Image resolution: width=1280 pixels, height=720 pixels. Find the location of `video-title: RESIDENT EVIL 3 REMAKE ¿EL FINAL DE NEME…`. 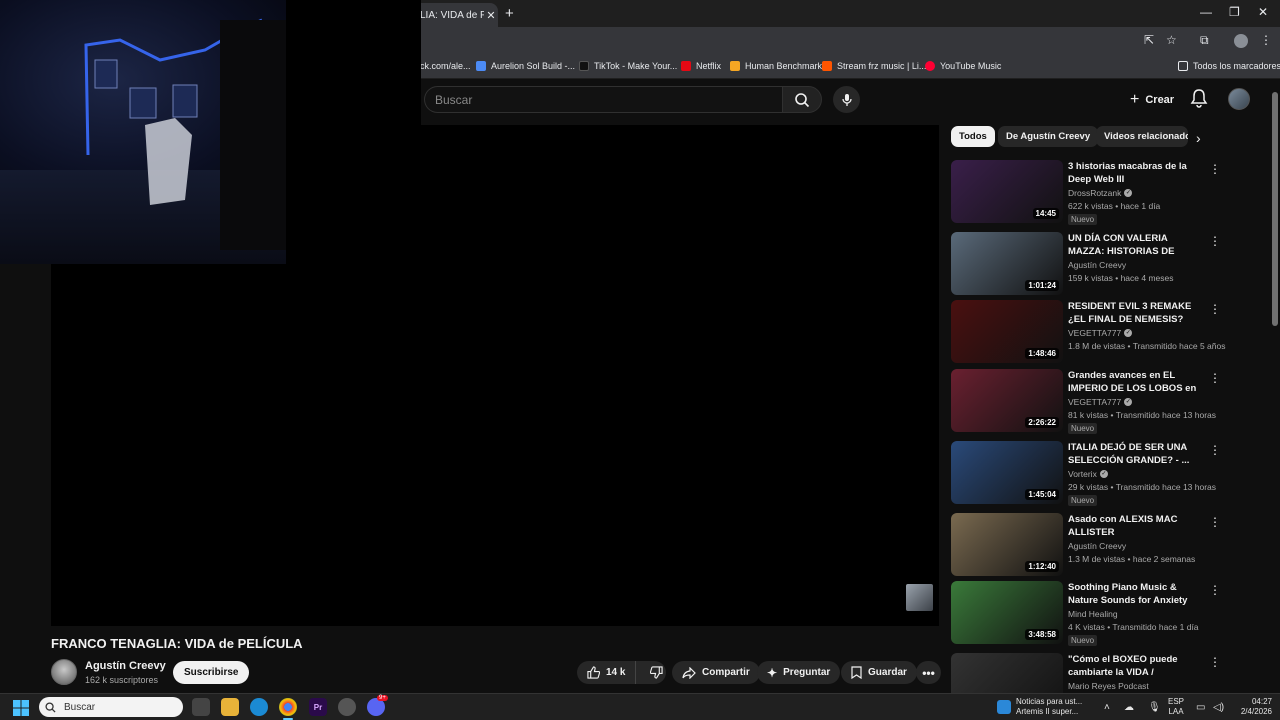

video-title: RESIDENT EVIL 3 REMAKE ¿EL FINAL DE NEME… is located at coordinates (1136, 313).